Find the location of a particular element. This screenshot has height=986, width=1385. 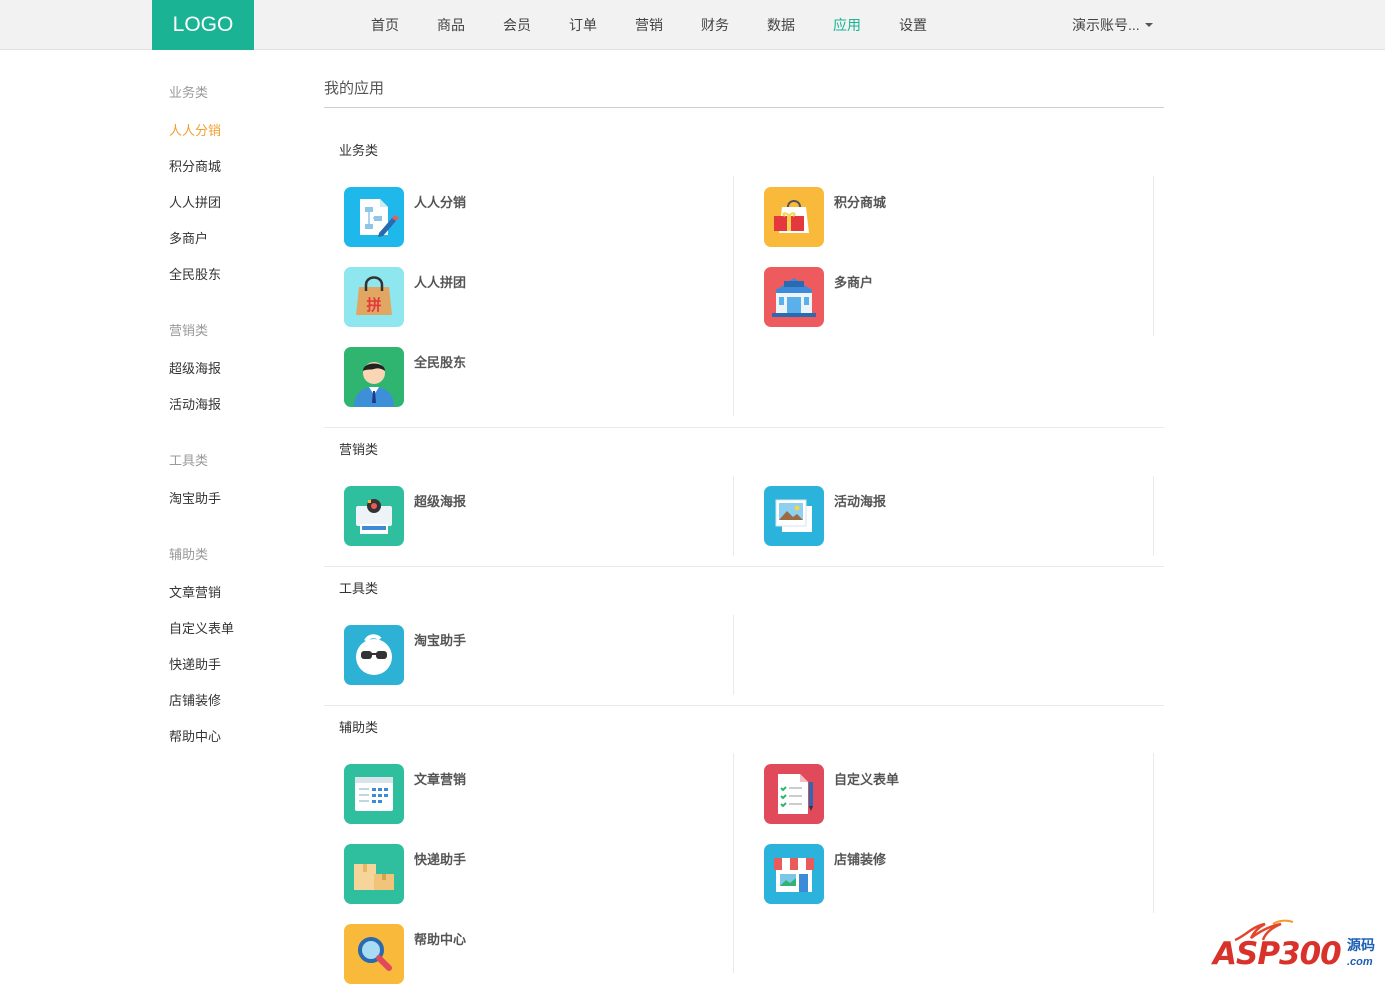

businessman-icon is located at coordinates (374, 377).